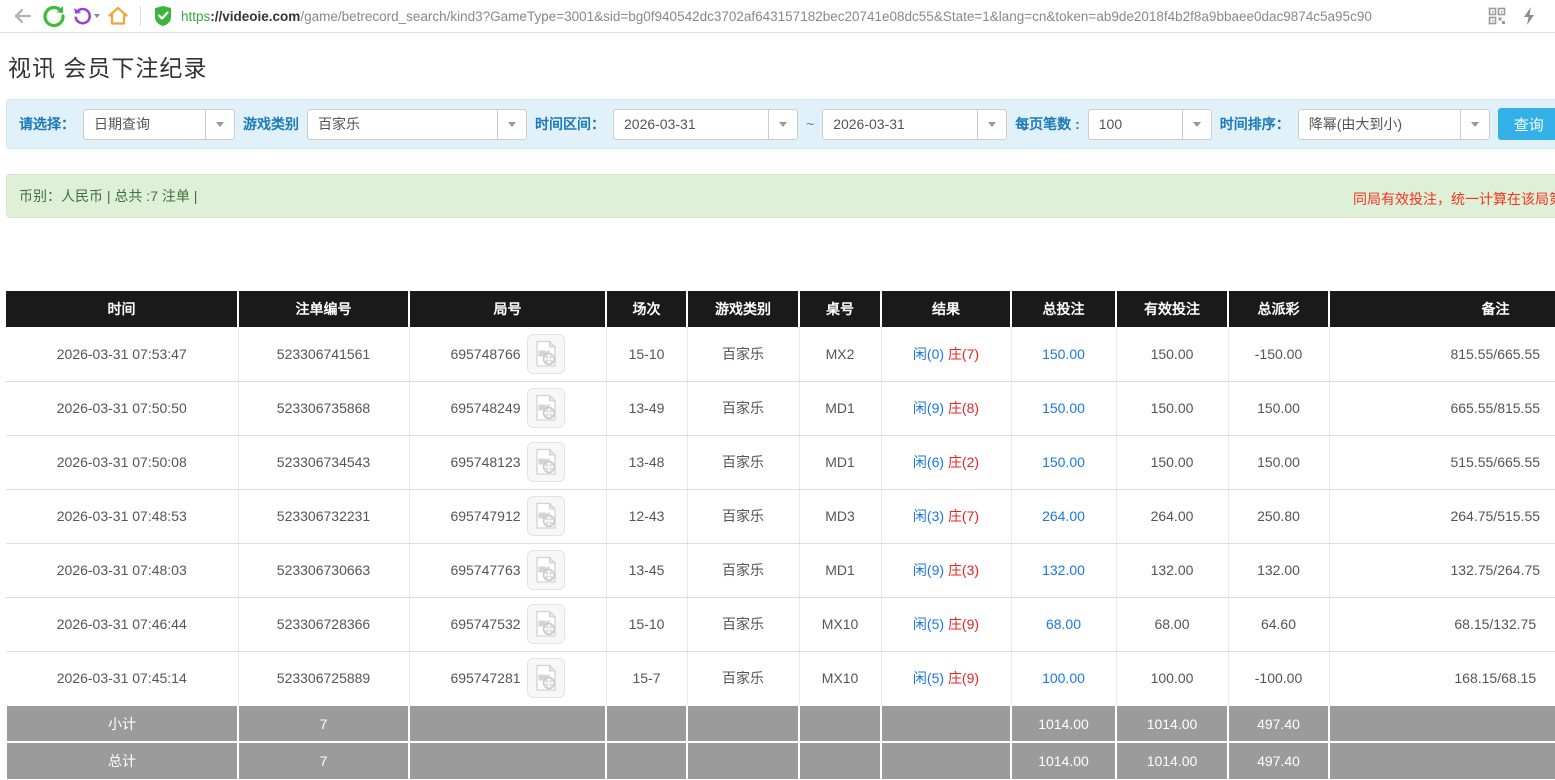 The image size is (1555, 780). Describe the element at coordinates (1149, 124) in the screenshot. I see `page-size-select: 100` at that location.